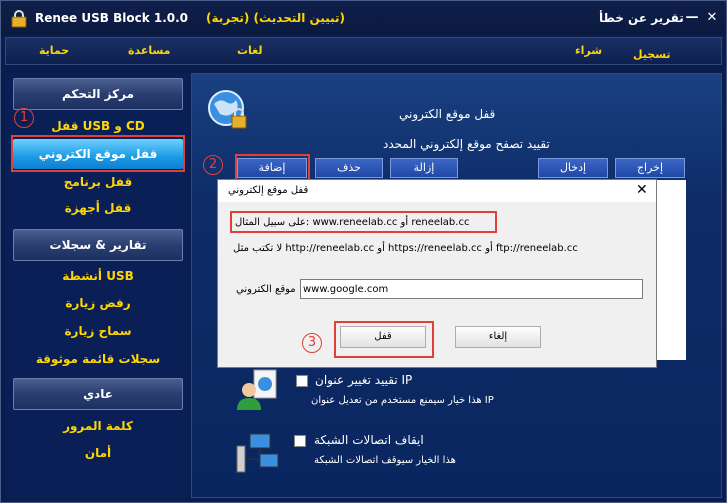 The width and height of the screenshot is (727, 503). Describe the element at coordinates (447, 114) in the screenshot. I see `page-title: قفل موقع الكتروني` at that location.